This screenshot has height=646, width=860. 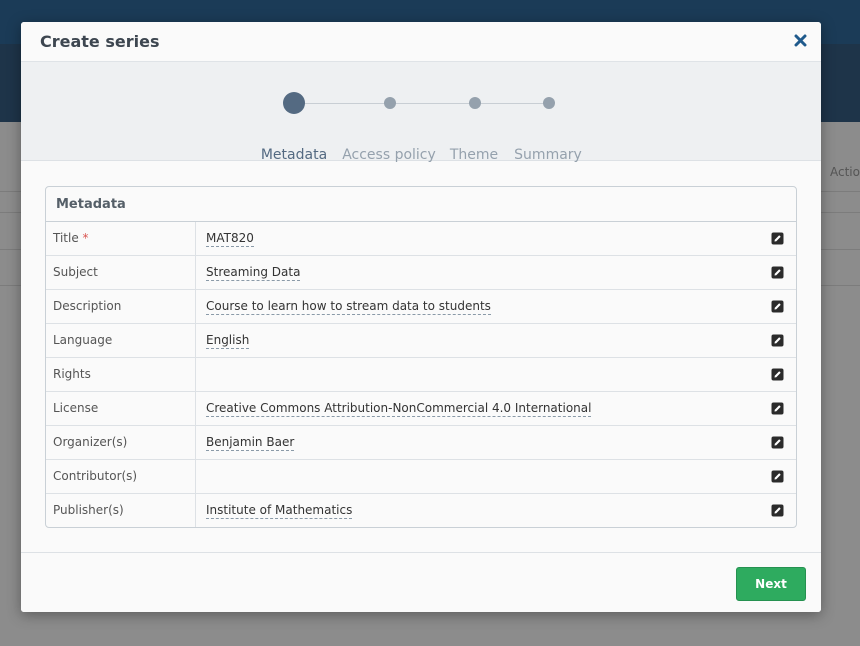 I want to click on required-marker: *, so click(x=85, y=238).